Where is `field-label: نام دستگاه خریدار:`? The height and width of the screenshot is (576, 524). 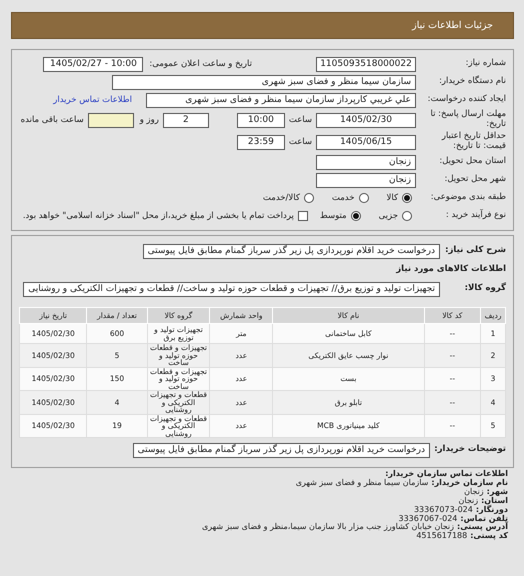
field-label: نام دستگاه خریدار: is located at coordinates (472, 82).